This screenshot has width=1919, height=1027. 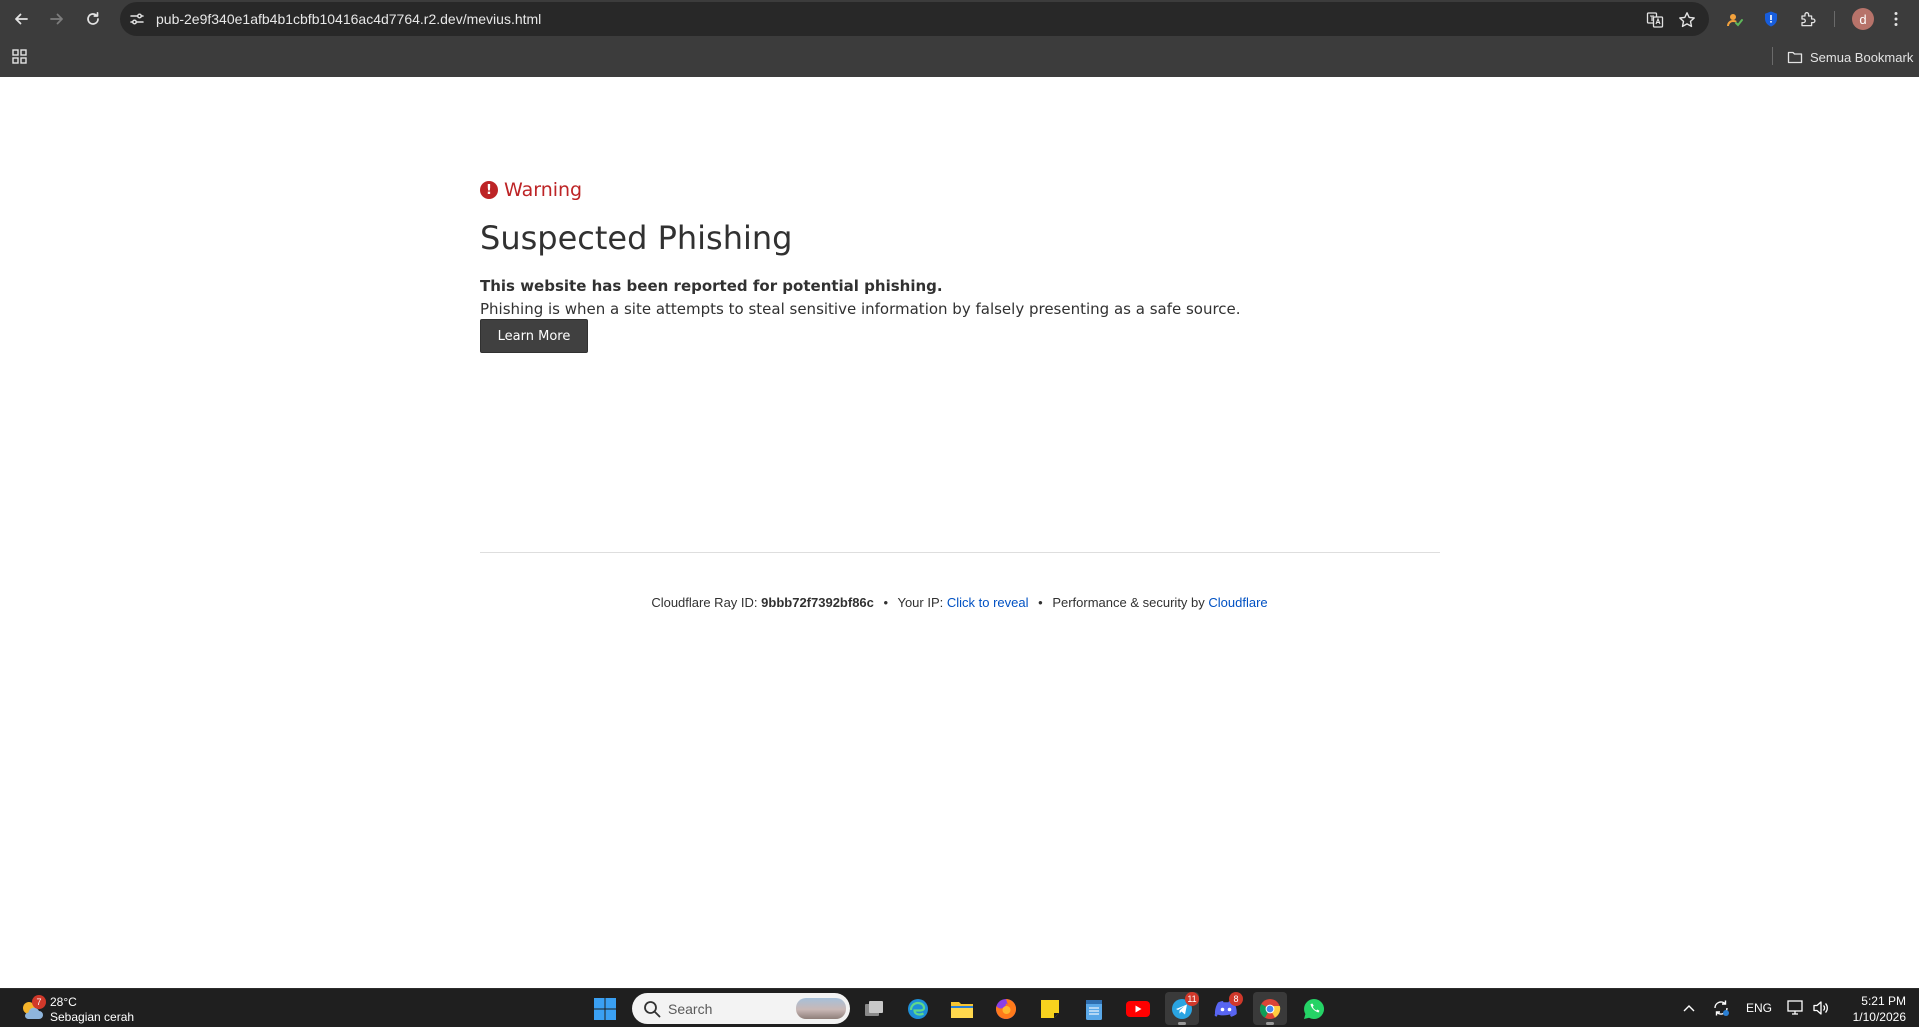 I want to click on task-view-icon, so click(x=874, y=1008).